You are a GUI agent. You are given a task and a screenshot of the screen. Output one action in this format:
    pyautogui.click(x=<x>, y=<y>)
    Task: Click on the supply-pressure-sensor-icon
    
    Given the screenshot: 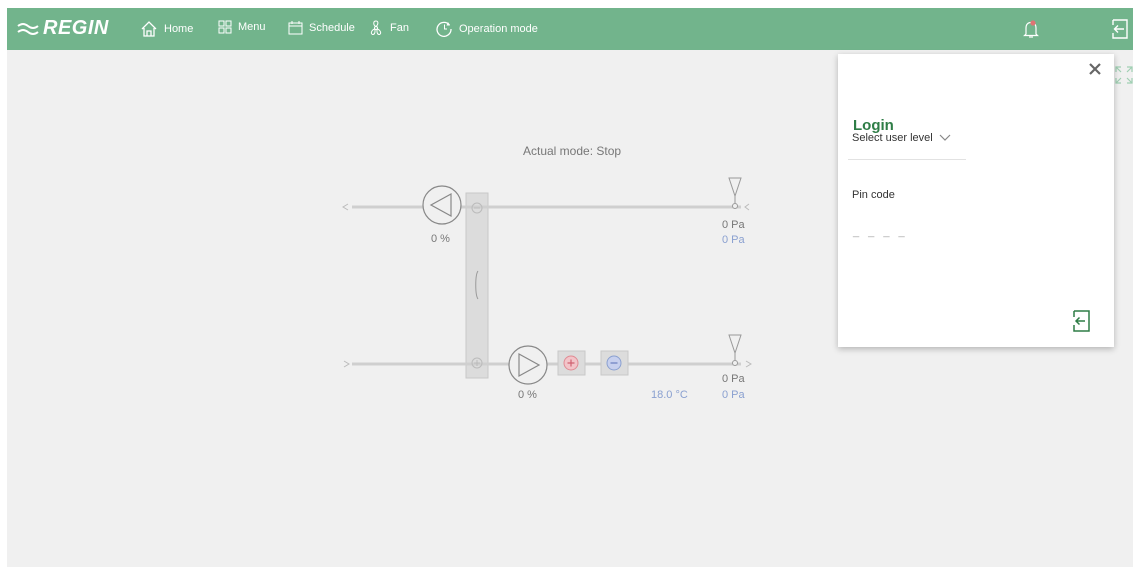 What is the action you would take?
    pyautogui.click(x=735, y=344)
    